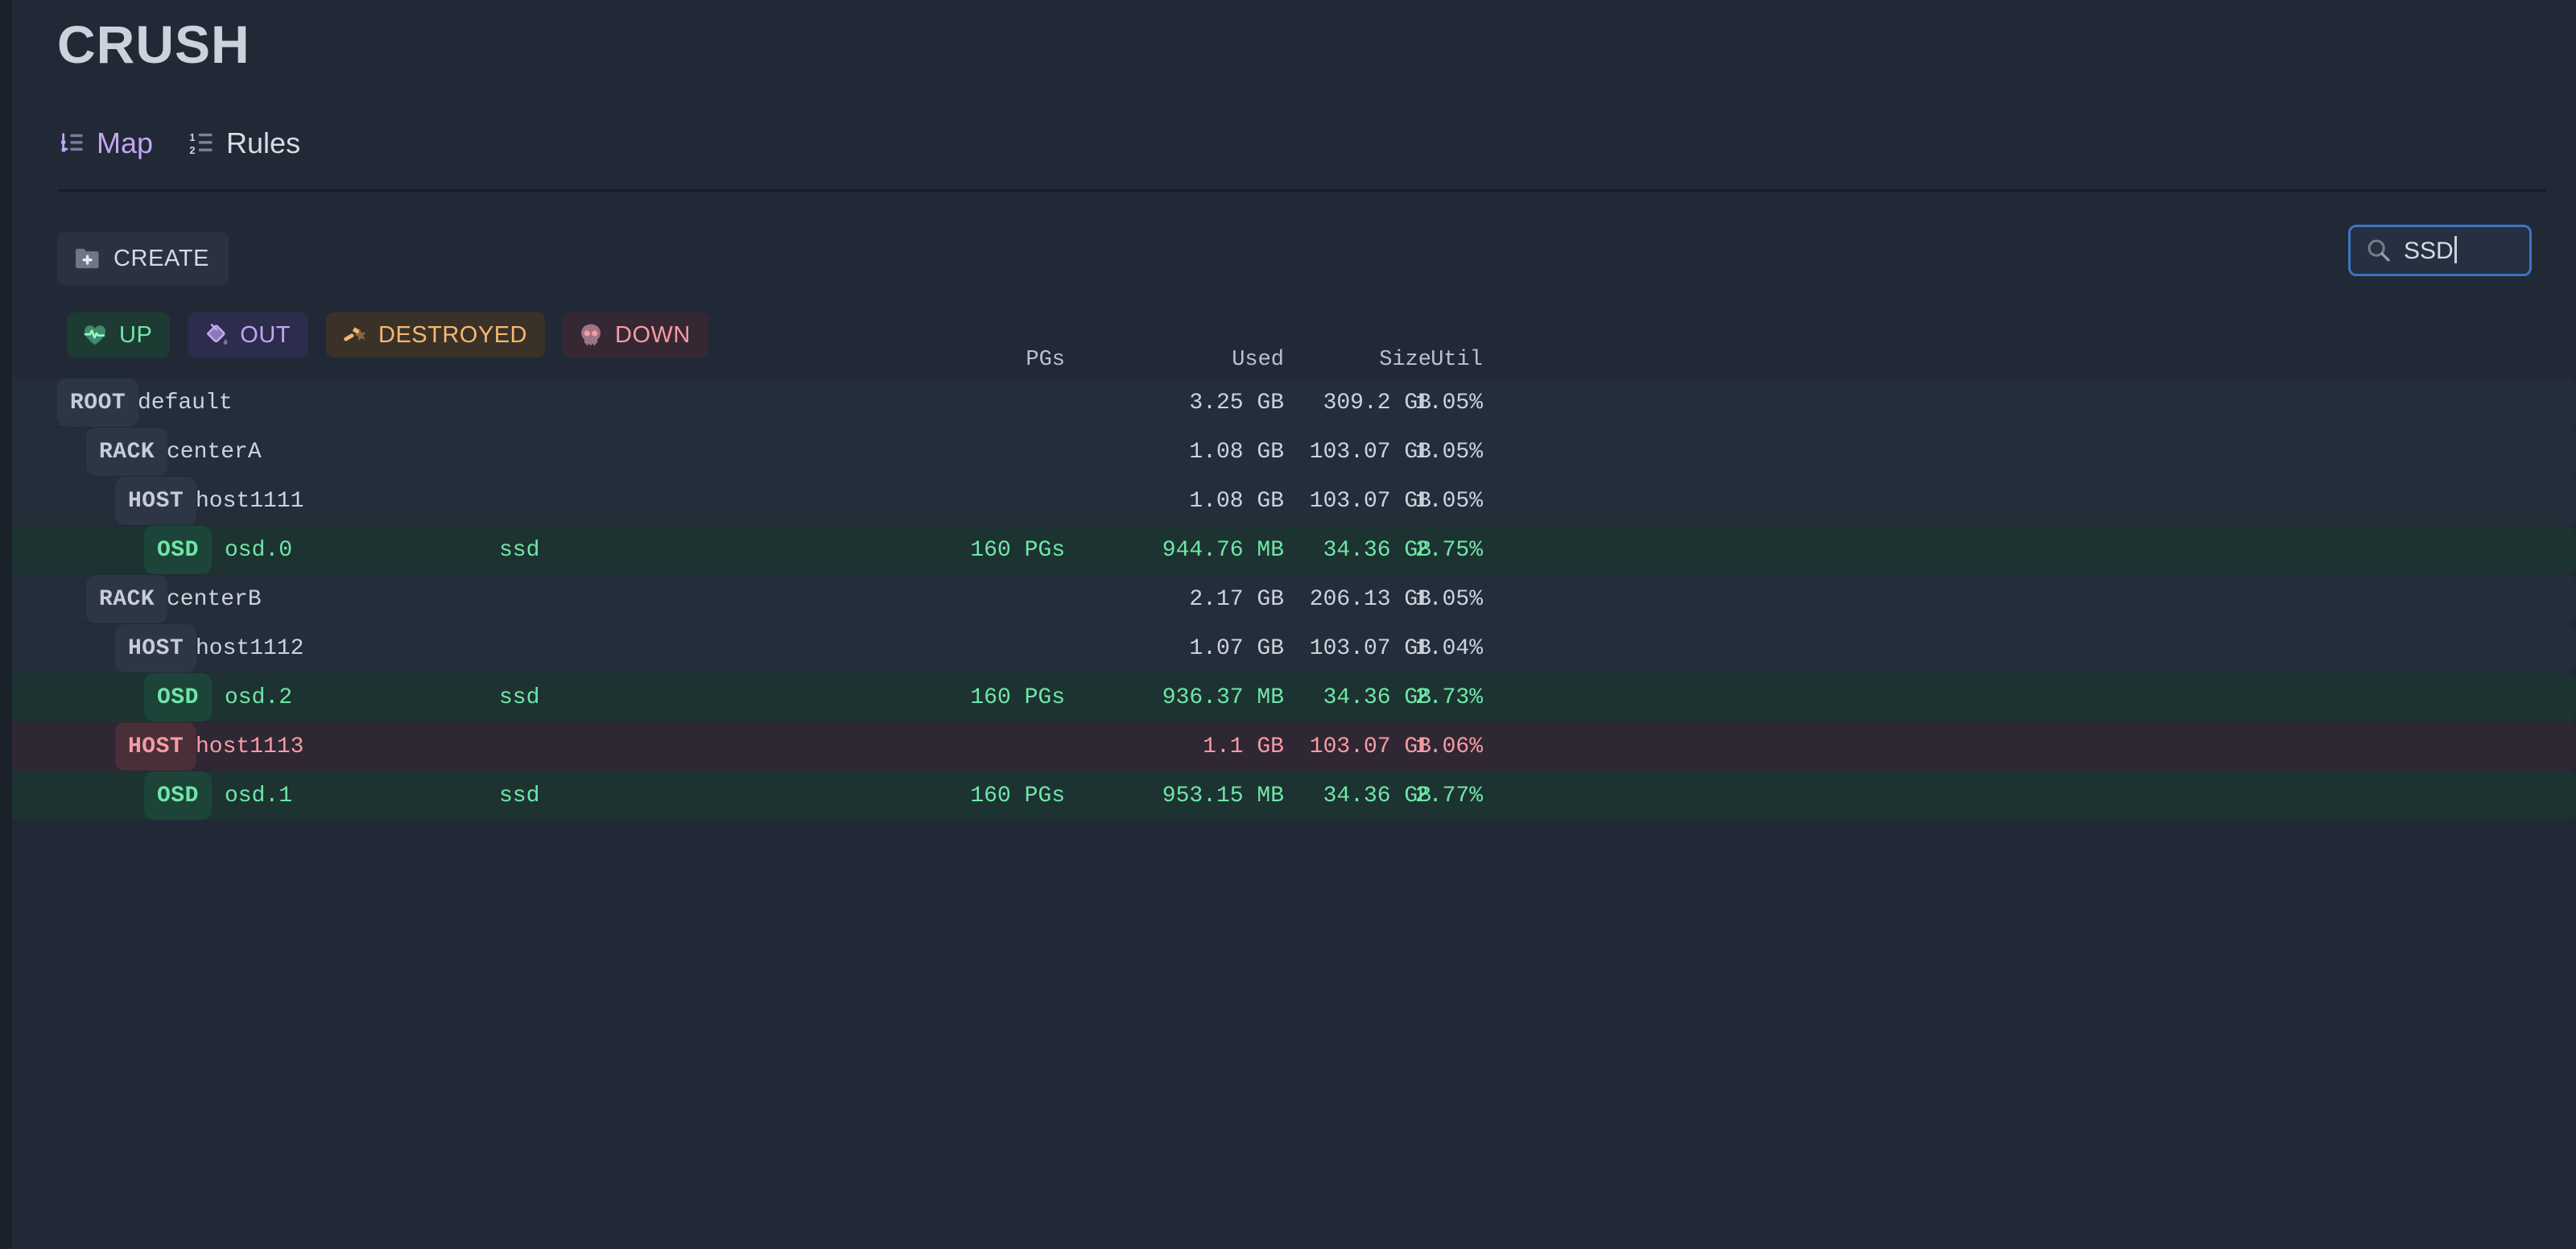 The width and height of the screenshot is (2576, 1249). What do you see at coordinates (1294, 795) in the screenshot?
I see `table-row: OSD osd.1 ssd 160 PGs 953.15 MB 34.36 GB 2.77%` at bounding box center [1294, 795].